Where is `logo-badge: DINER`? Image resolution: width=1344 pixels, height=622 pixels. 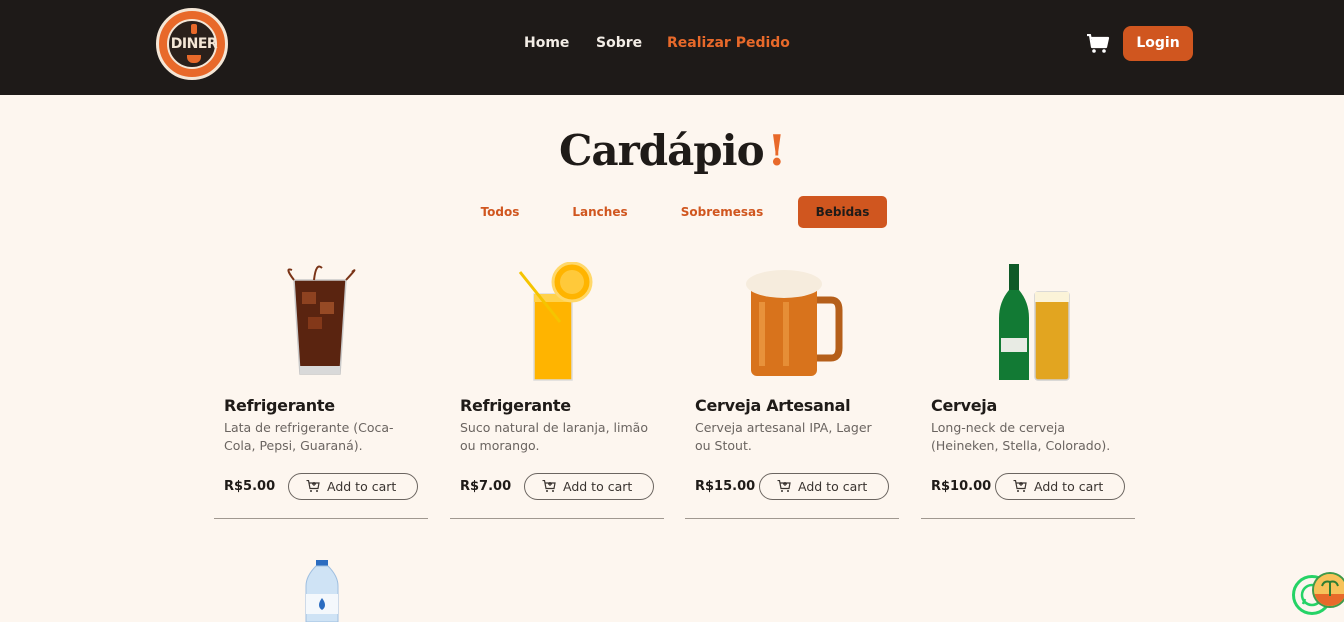
logo-badge: DINER is located at coordinates (192, 44).